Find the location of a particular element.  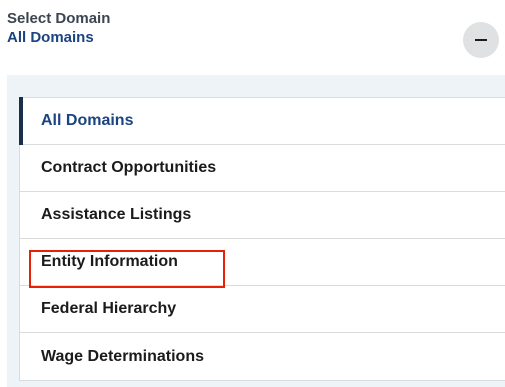

domain-item-label: Federal Hierarchy is located at coordinates (109, 308).